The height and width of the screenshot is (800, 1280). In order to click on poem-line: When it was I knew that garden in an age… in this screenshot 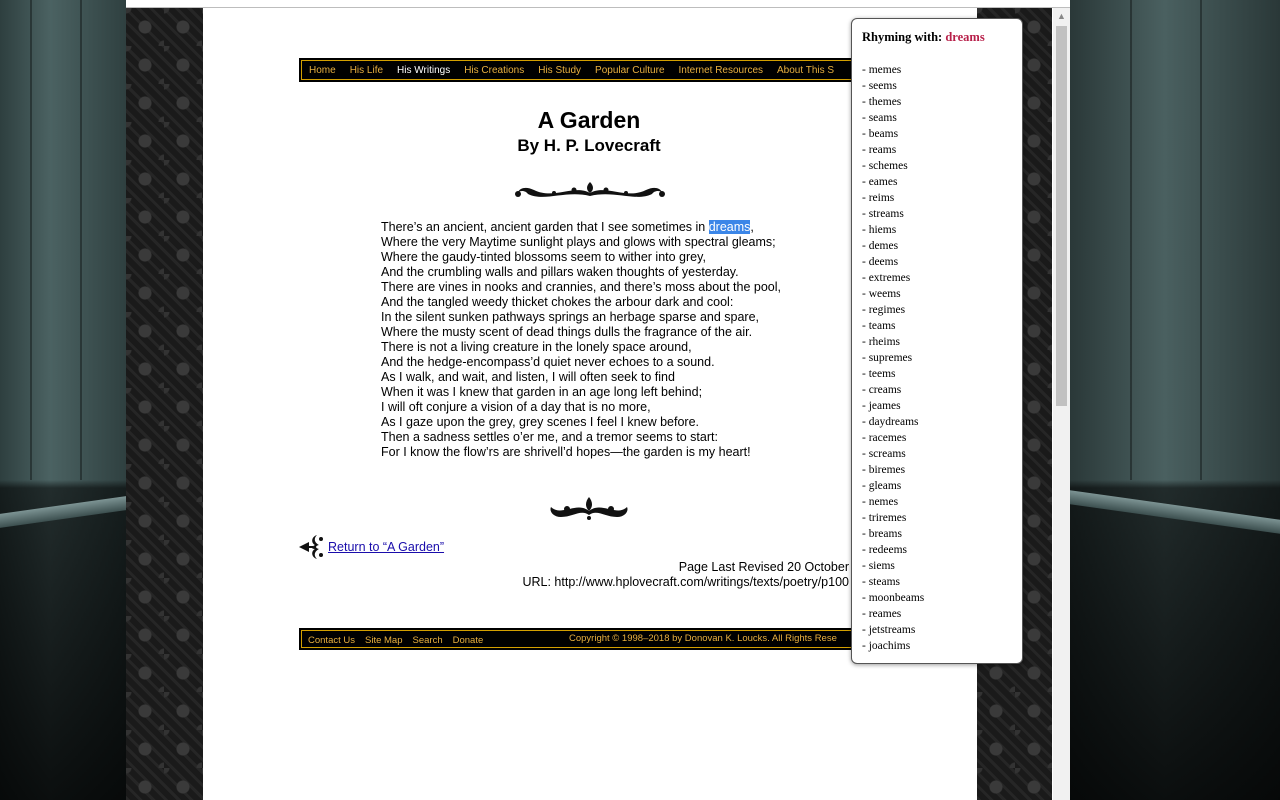, I will do `click(542, 392)`.